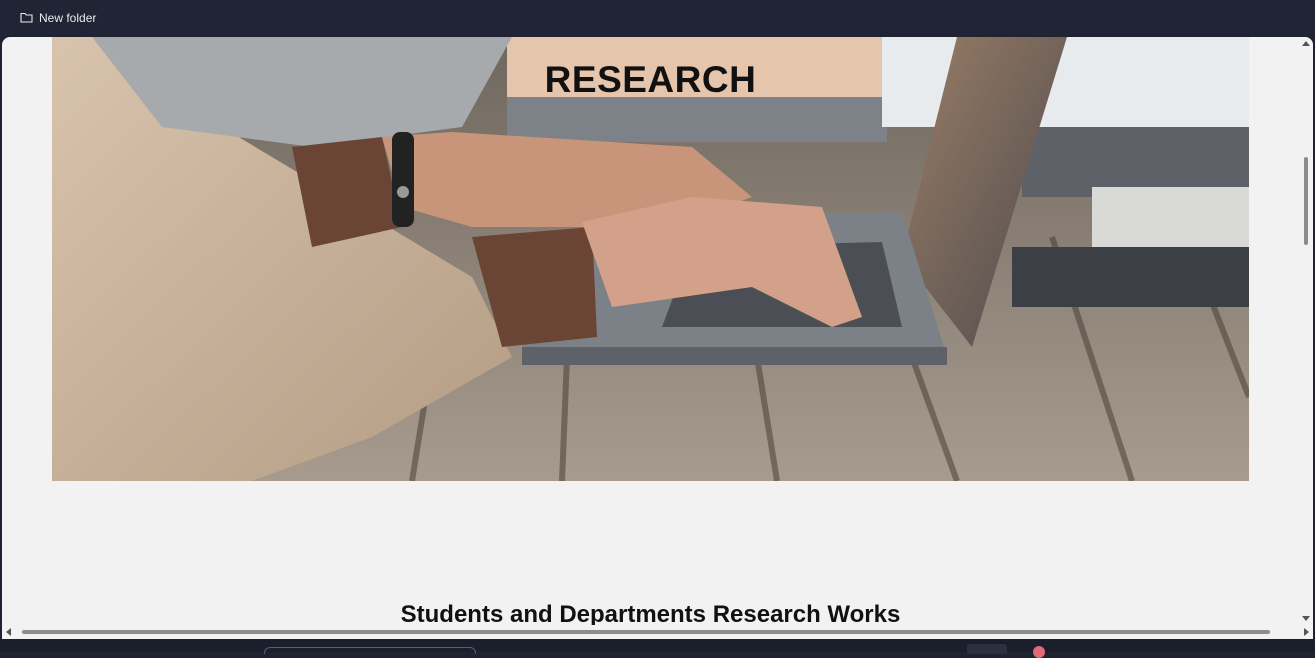  I want to click on taskbar-app-icon, so click(1039, 652).